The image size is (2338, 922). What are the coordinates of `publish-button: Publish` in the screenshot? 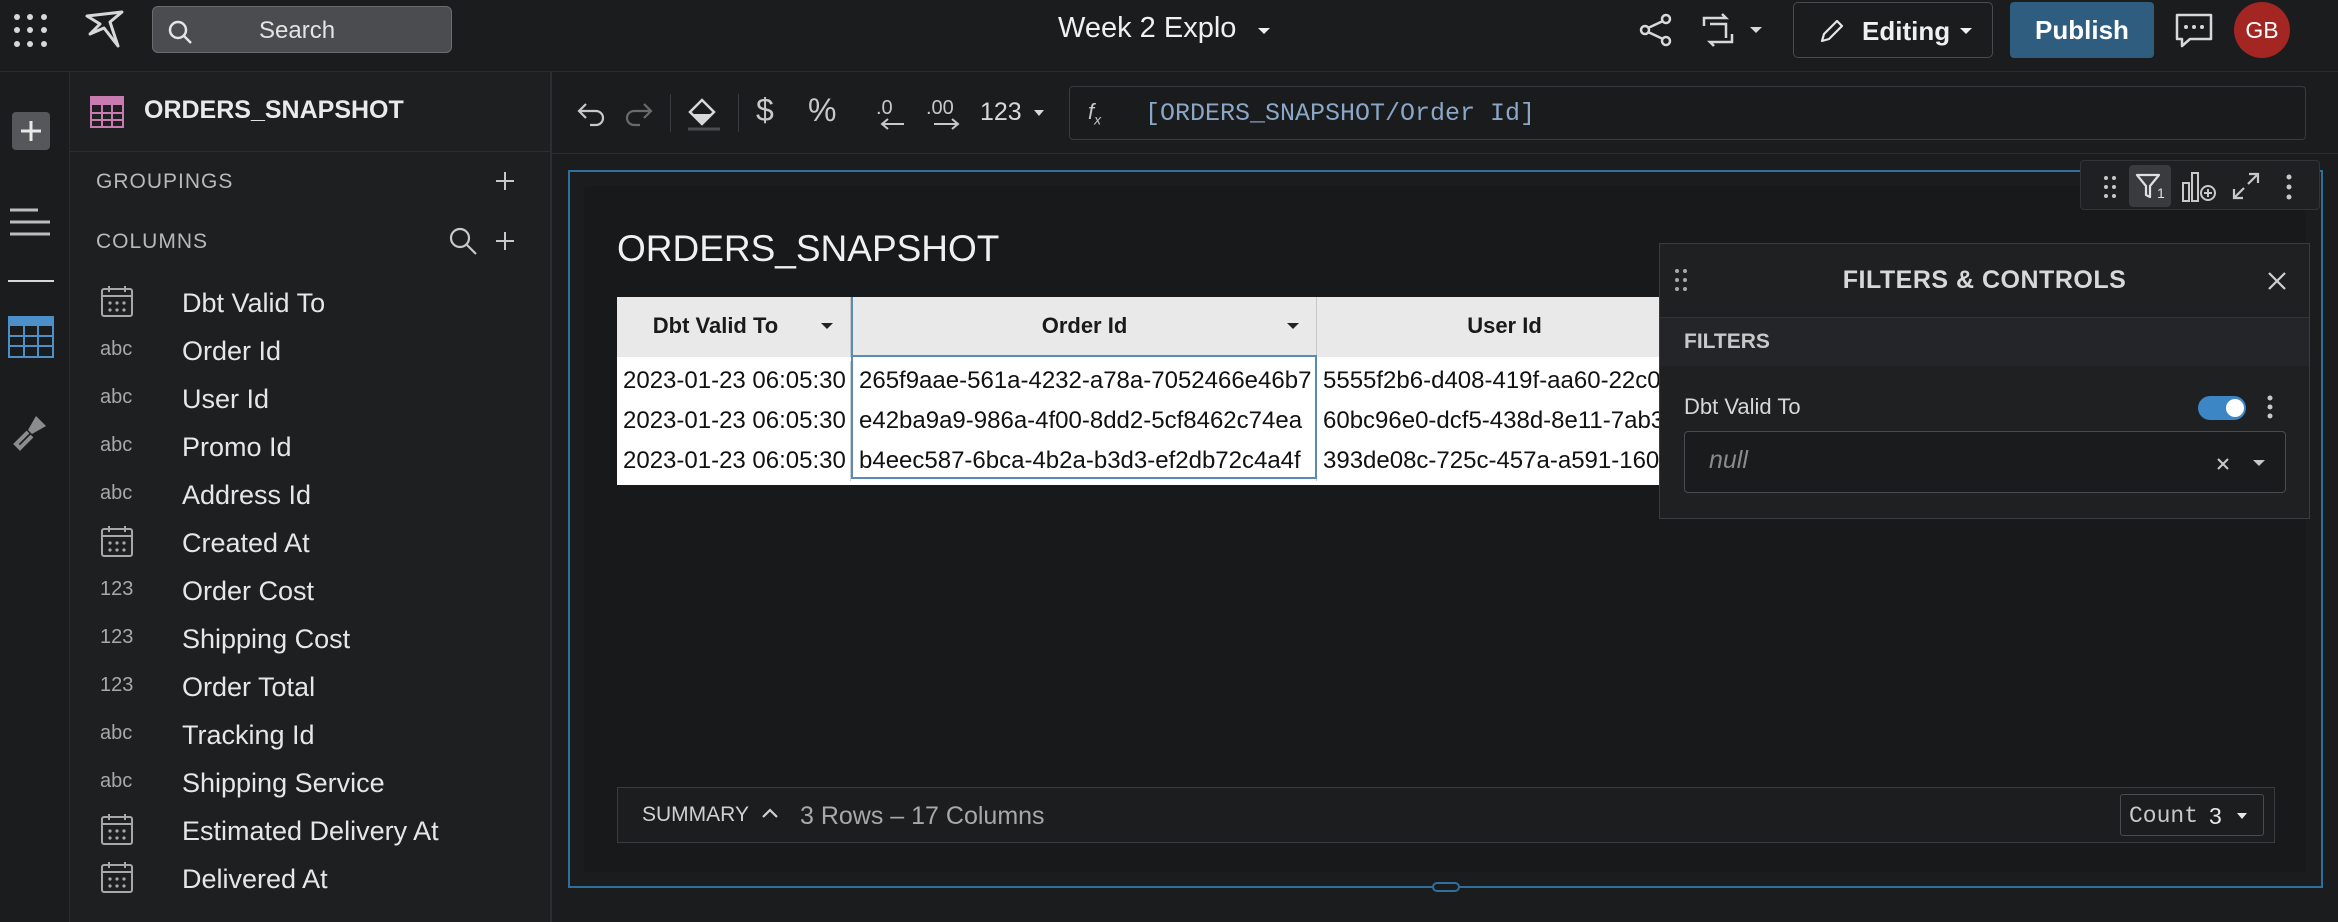 It's located at (2082, 30).